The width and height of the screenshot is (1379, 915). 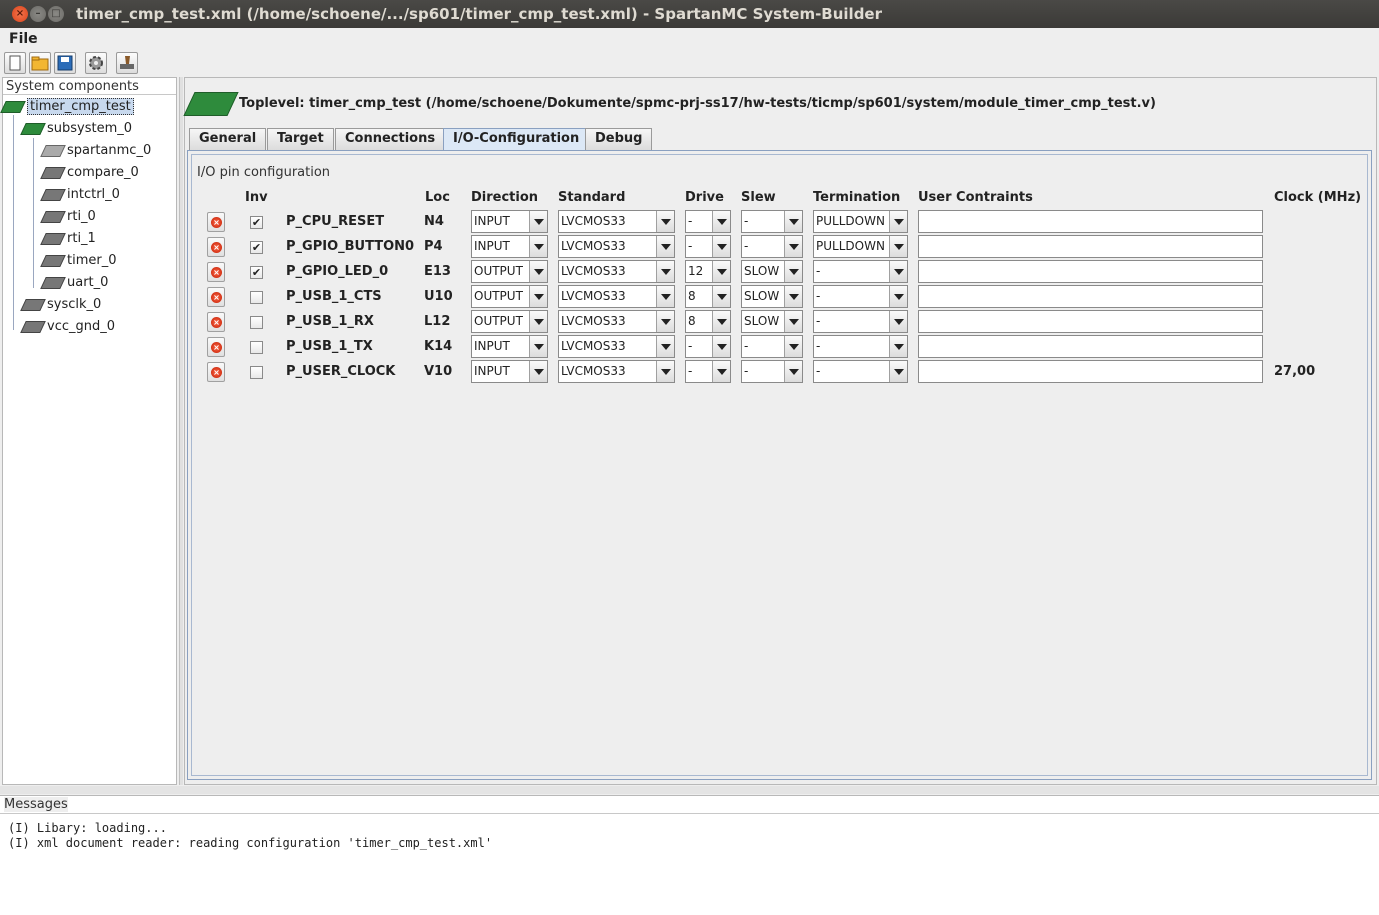 I want to click on split-pane-divider, so click(x=181, y=431).